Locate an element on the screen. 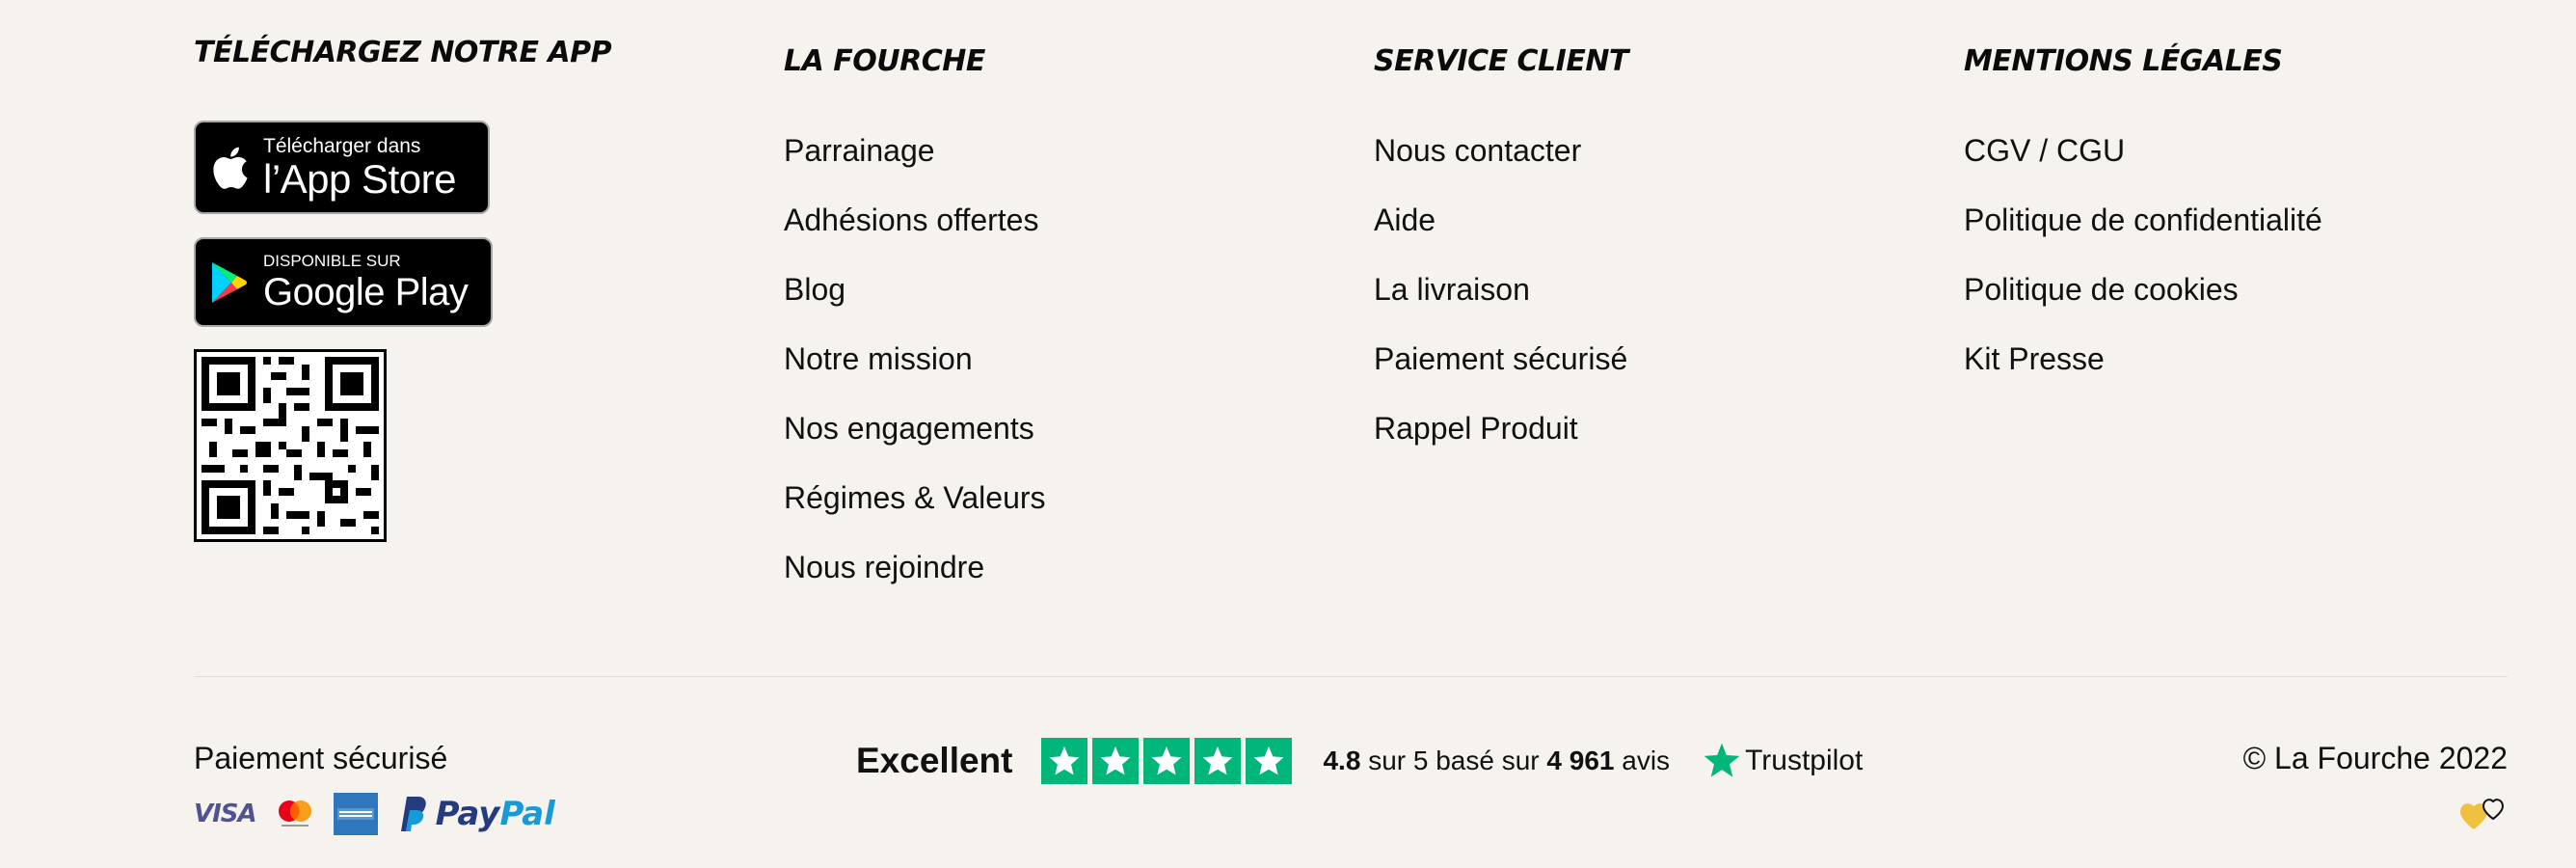  trustpilot-score-text: 4.8 sur 5 basé sur 4 961 avis is located at coordinates (1497, 761).